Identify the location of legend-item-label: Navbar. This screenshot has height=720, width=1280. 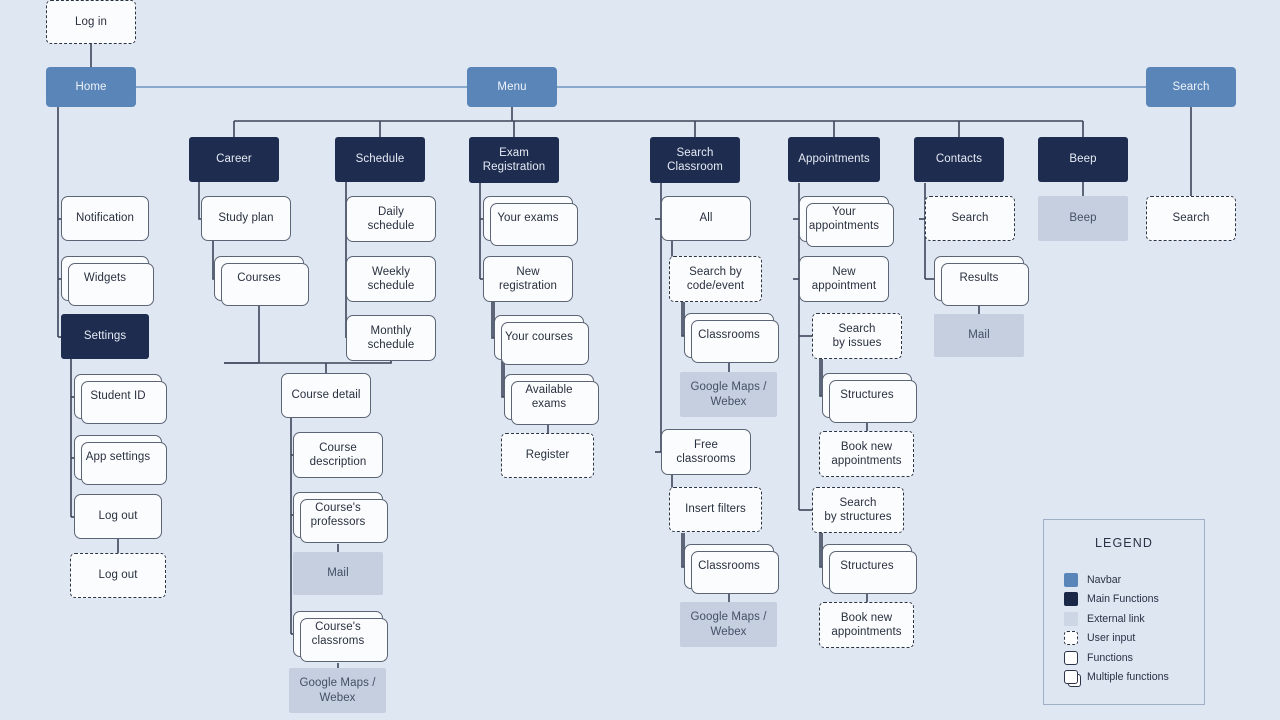
(1104, 579).